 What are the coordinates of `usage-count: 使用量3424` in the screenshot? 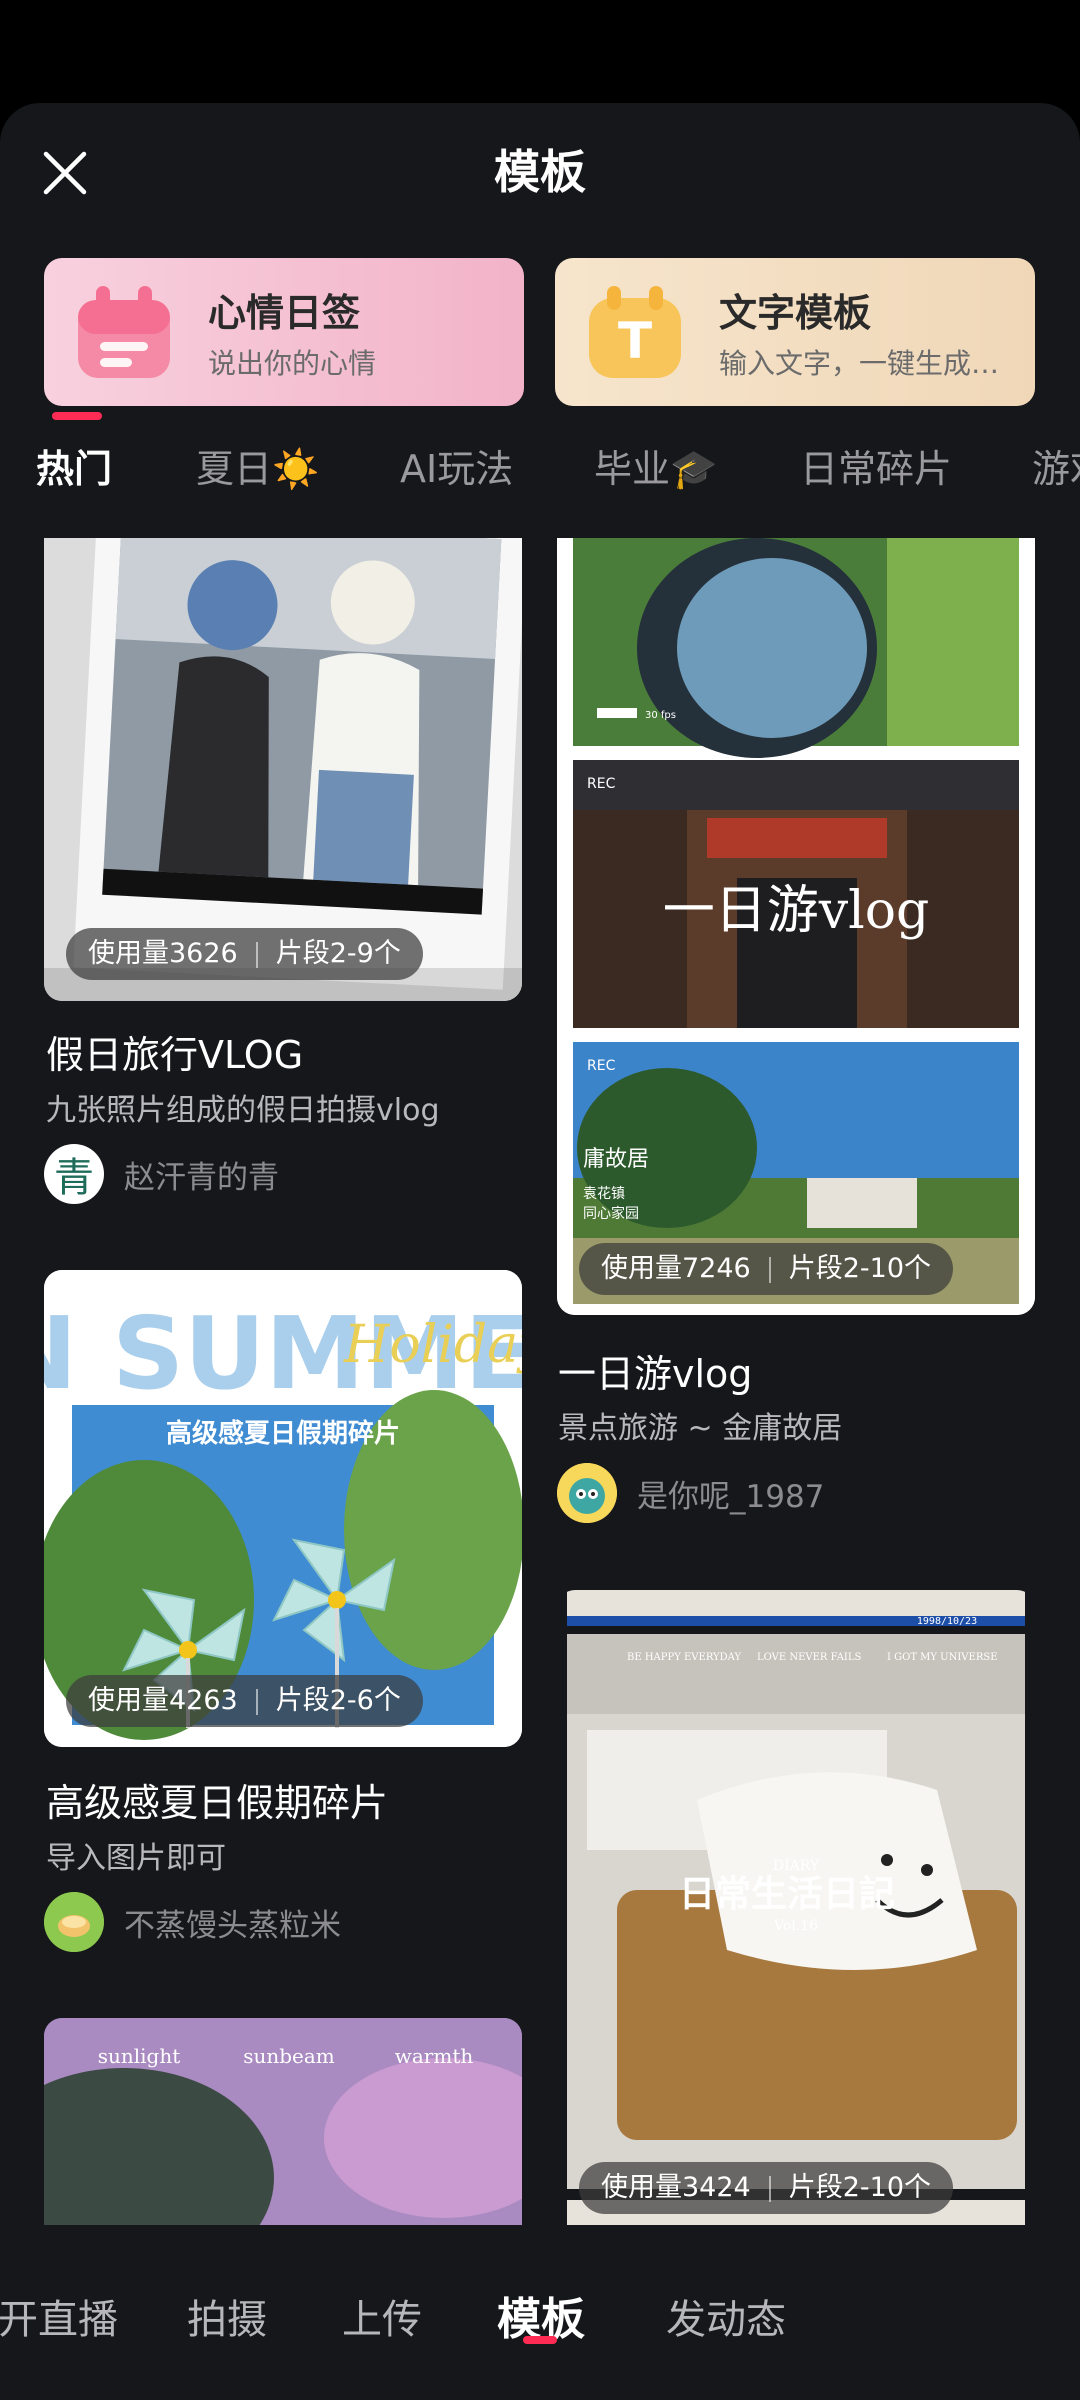 It's located at (676, 2187).